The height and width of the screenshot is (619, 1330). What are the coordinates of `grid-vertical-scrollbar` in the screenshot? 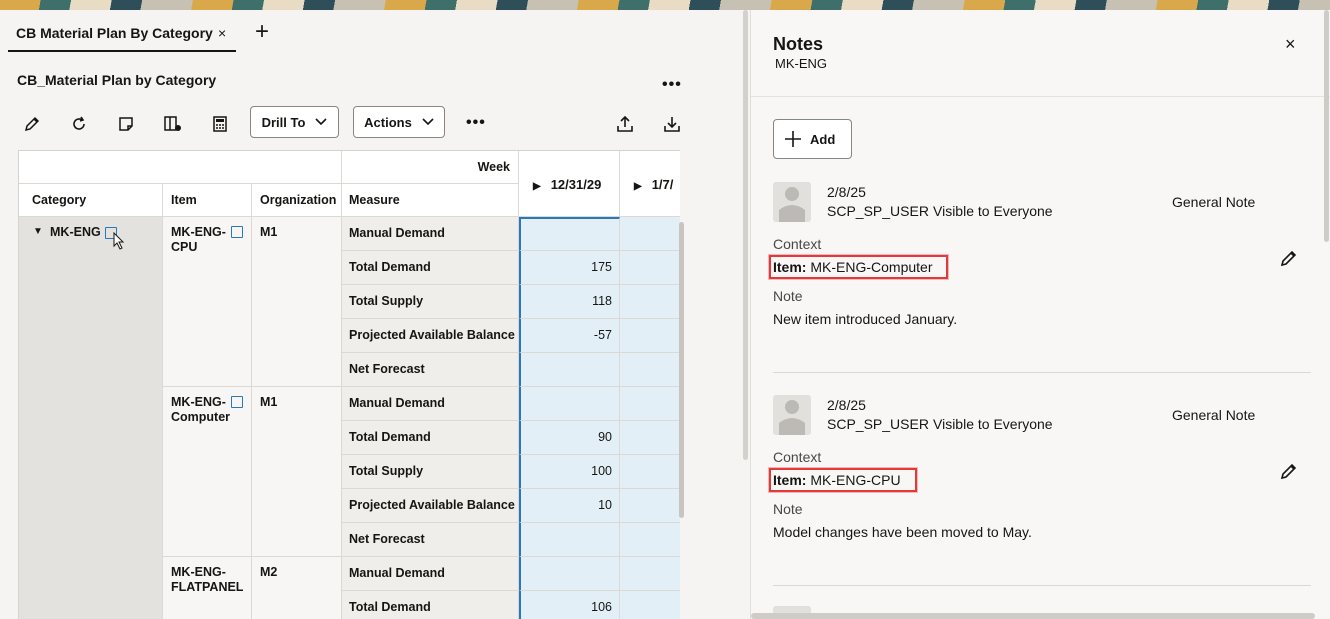 It's located at (681, 370).